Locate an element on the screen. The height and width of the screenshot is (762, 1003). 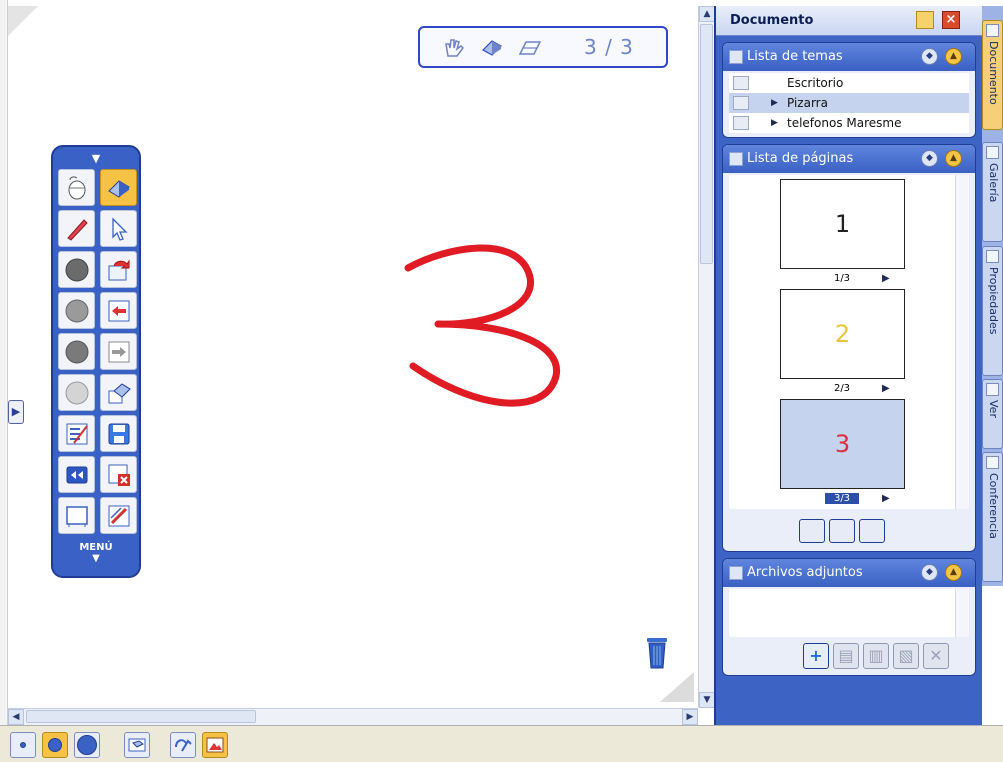
large-dot-icon is located at coordinates (87, 745).